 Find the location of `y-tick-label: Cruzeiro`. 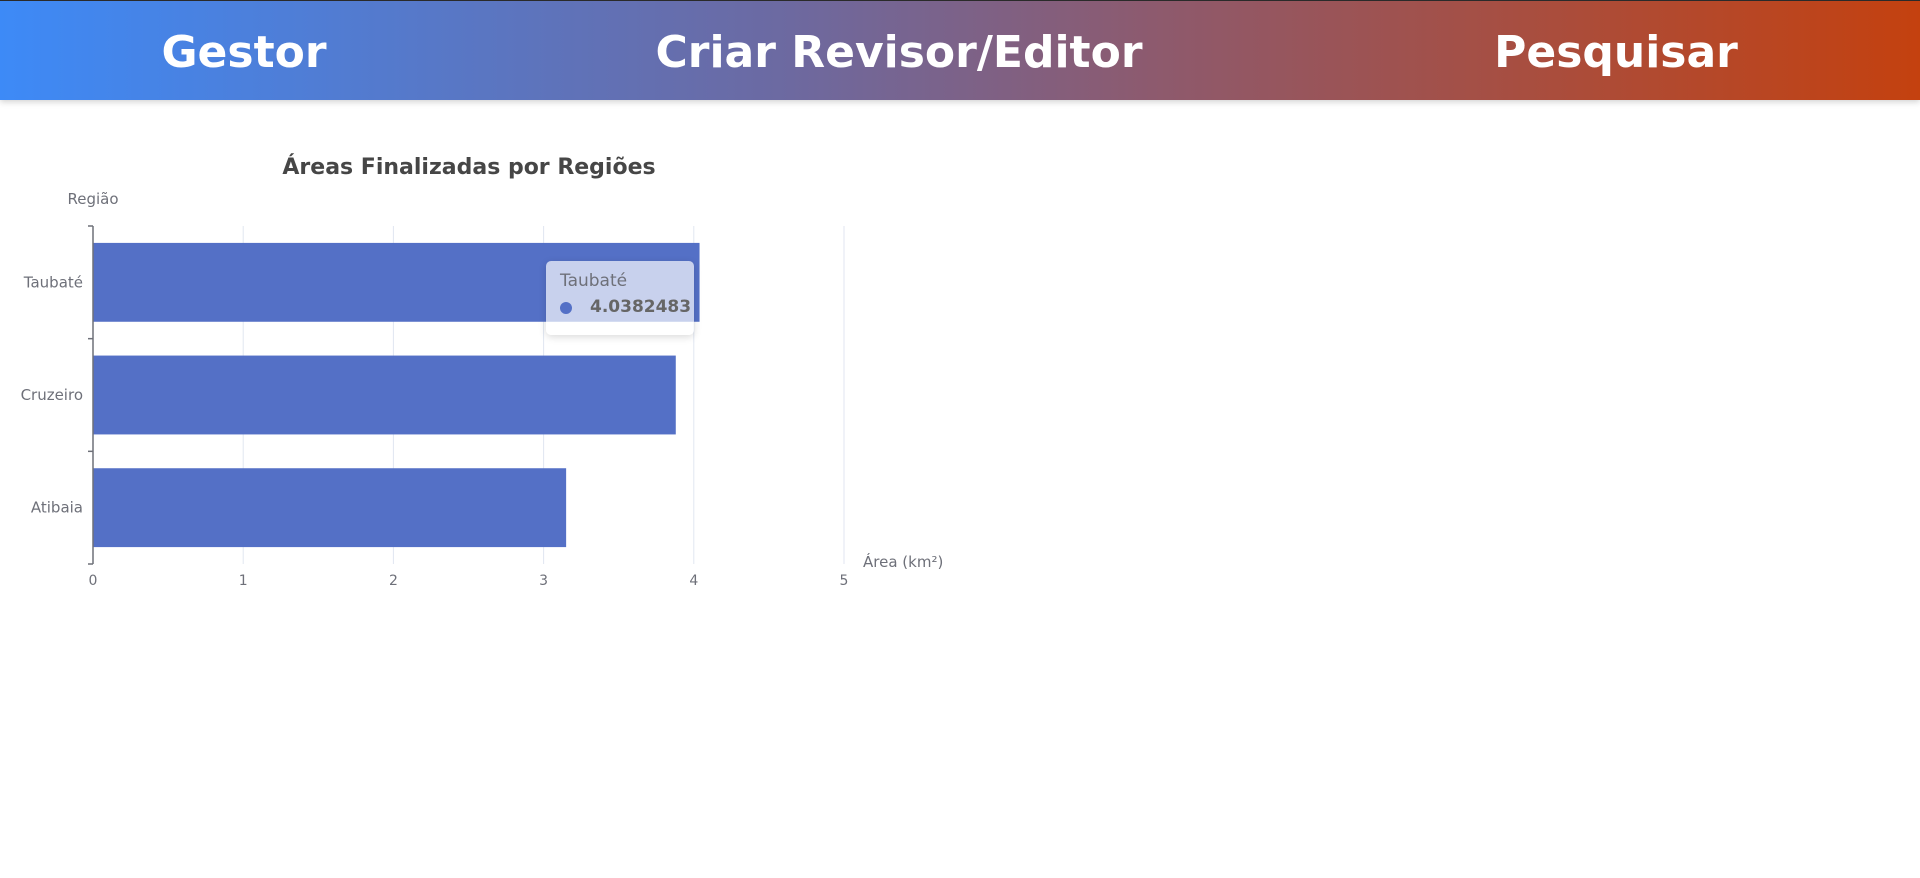

y-tick-label: Cruzeiro is located at coordinates (52, 395).